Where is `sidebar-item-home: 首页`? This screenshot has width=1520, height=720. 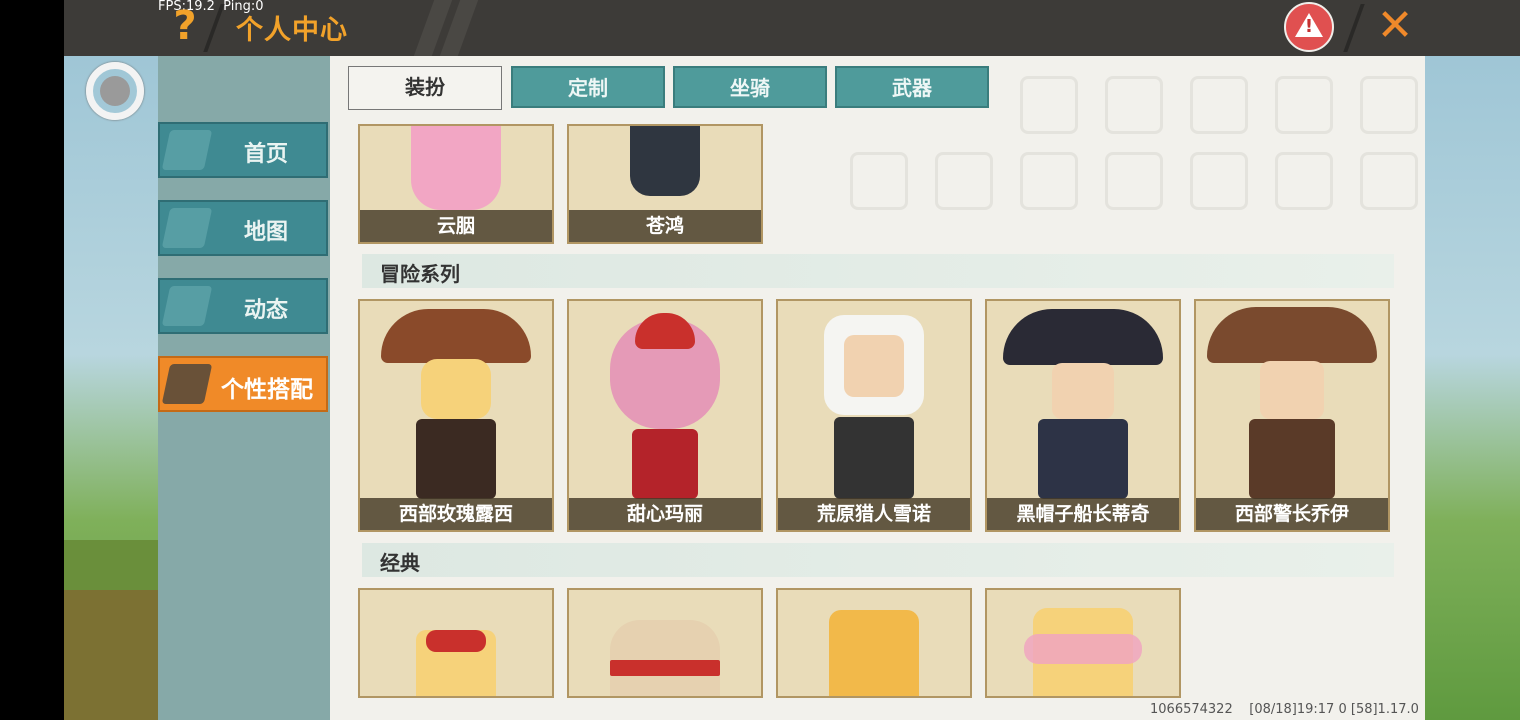
sidebar-item-home: 首页 is located at coordinates (243, 150).